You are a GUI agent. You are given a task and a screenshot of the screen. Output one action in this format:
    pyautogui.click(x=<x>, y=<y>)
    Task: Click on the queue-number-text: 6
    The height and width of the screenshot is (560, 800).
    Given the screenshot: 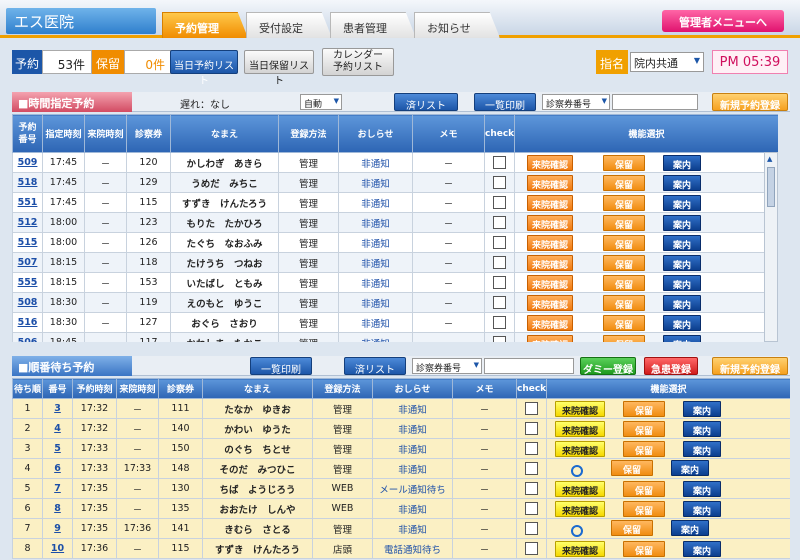 What is the action you would take?
    pyautogui.click(x=57, y=468)
    